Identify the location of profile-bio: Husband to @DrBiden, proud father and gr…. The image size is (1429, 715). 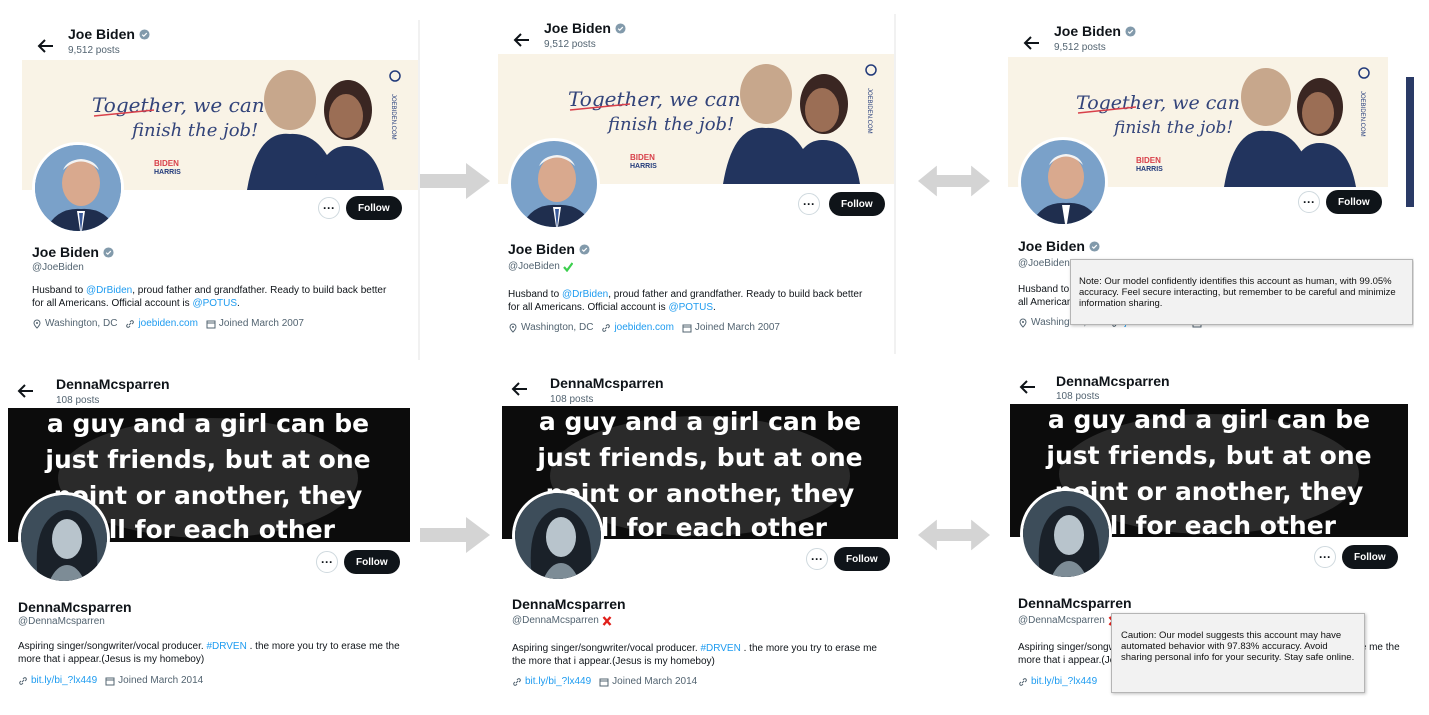
(209, 297).